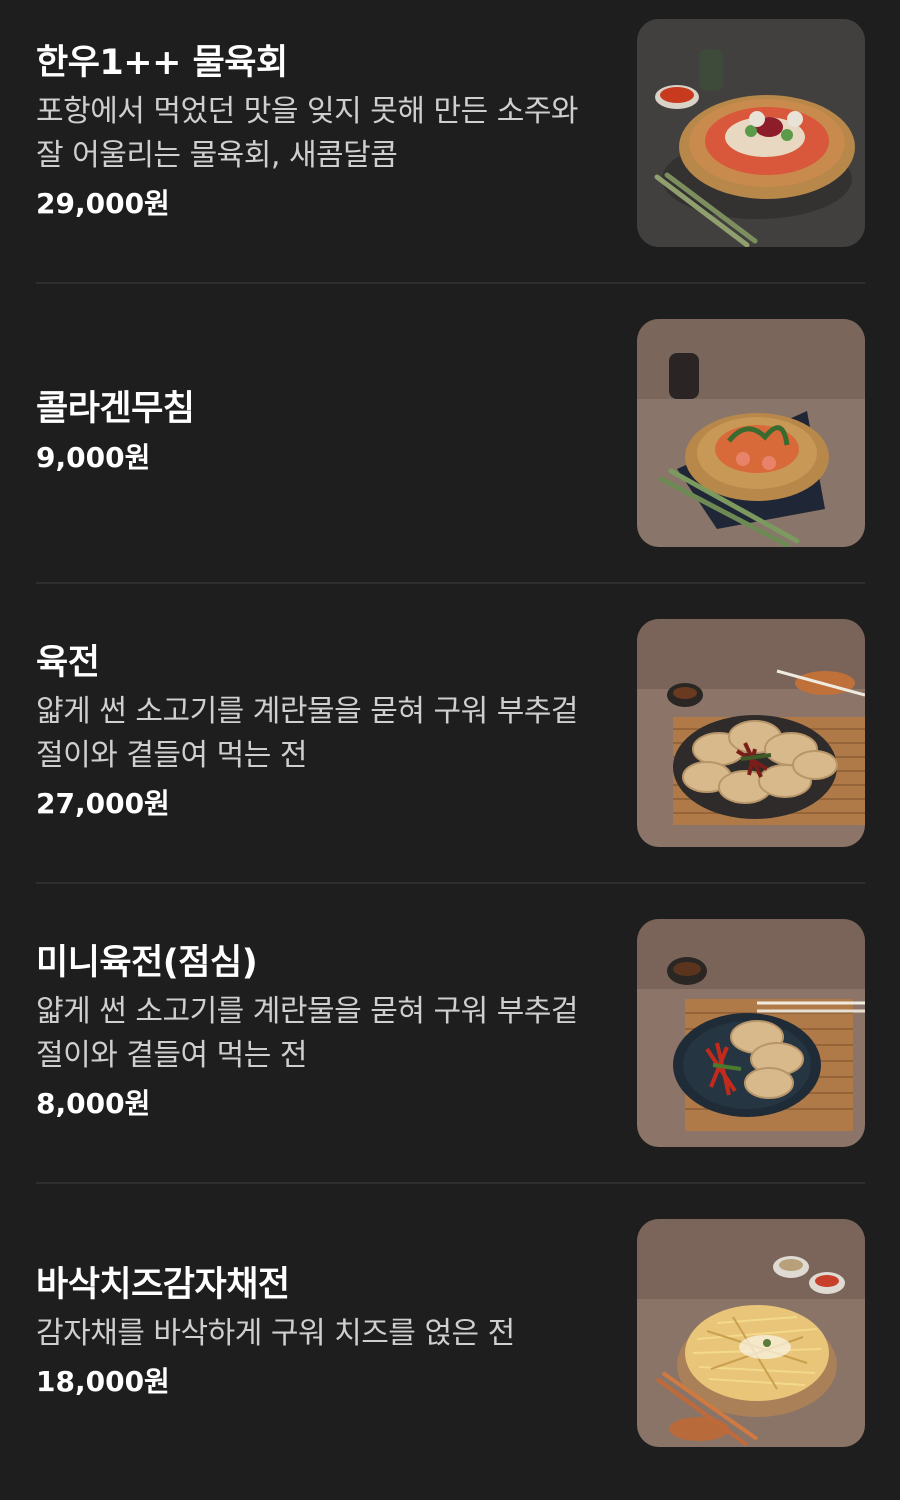 The image size is (900, 1500). Describe the element at coordinates (751, 1033) in the screenshot. I see `mini-beef-pancake-photo` at that location.